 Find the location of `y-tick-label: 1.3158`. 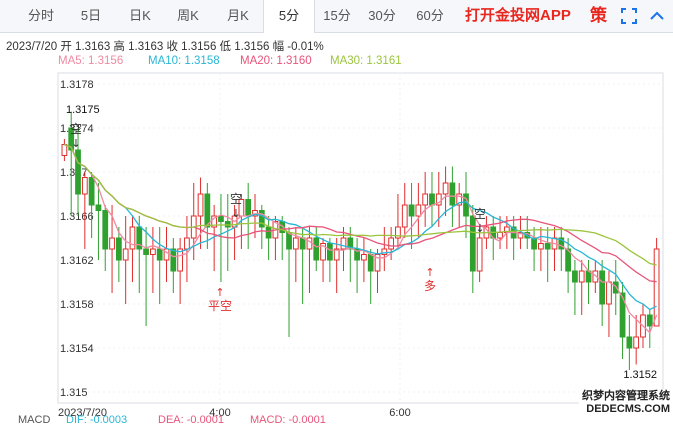

y-tick-label: 1.3158 is located at coordinates (77, 305).